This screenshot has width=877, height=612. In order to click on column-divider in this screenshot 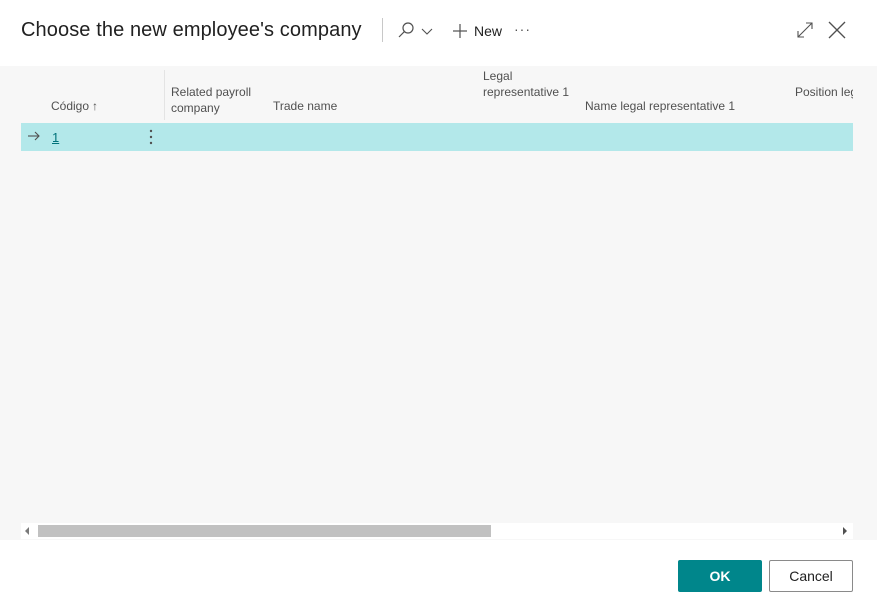, I will do `click(164, 95)`.